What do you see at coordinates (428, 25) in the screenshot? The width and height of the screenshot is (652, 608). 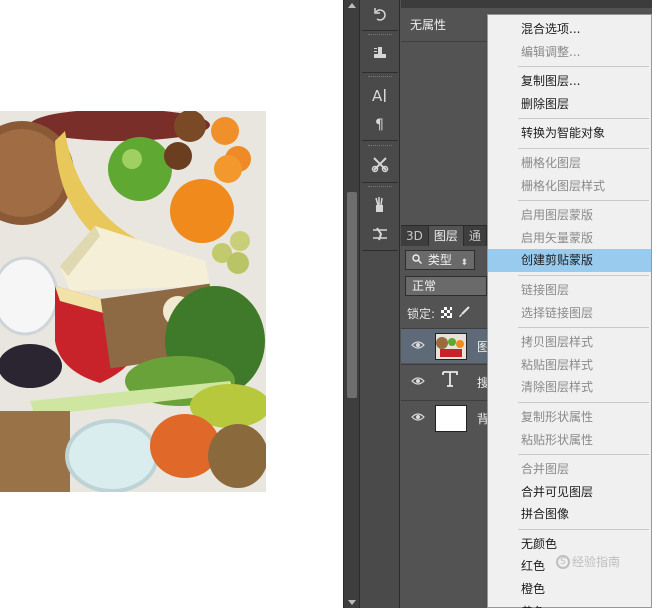 I see `properties-empty-label: 无属性` at bounding box center [428, 25].